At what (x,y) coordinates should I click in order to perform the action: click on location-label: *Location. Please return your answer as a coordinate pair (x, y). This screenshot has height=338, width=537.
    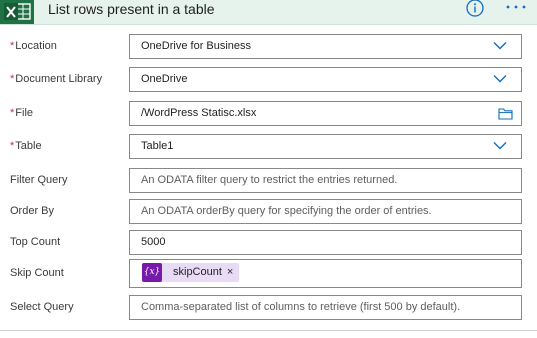
    Looking at the image, I should click on (33, 46).